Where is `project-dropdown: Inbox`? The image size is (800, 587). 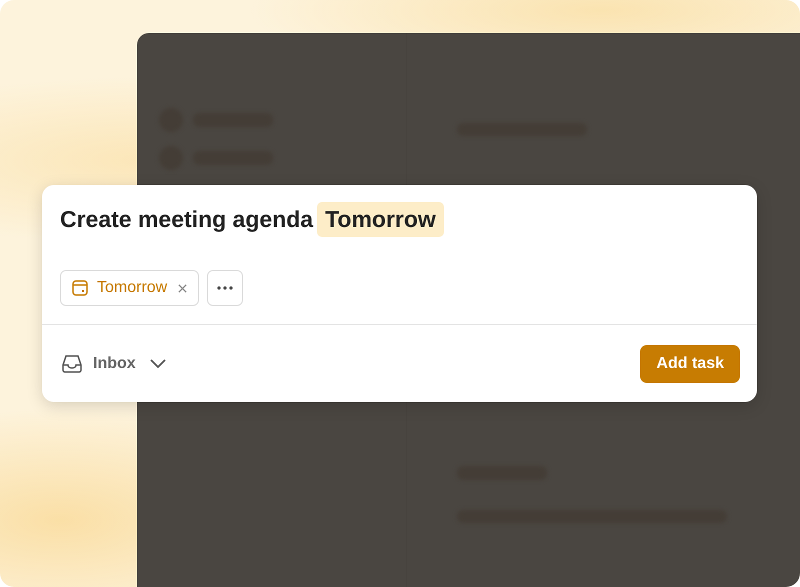 project-dropdown: Inbox is located at coordinates (113, 363).